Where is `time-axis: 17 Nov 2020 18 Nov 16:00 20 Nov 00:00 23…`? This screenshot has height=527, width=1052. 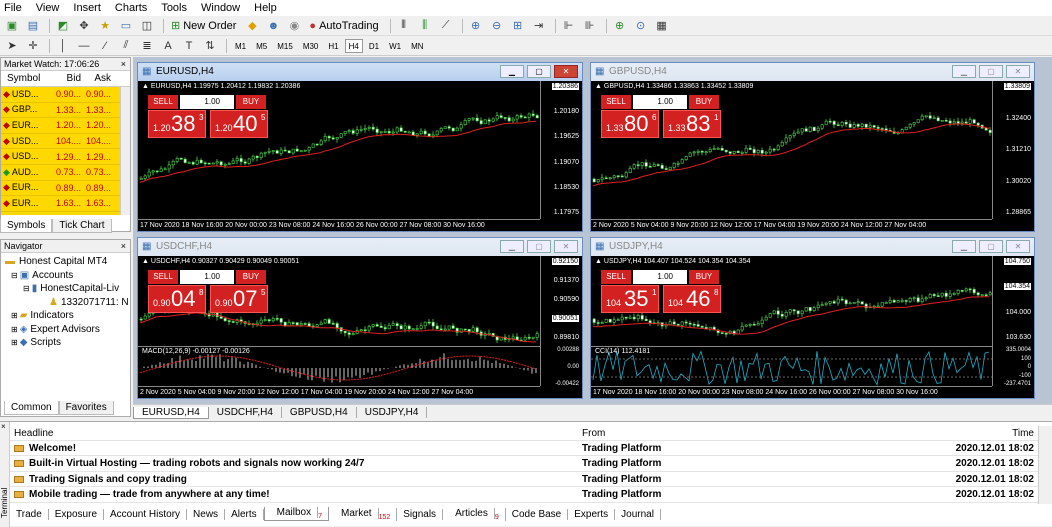 time-axis: 17 Nov 2020 18 Nov 16:00 20 Nov 00:00 23… is located at coordinates (339, 225).